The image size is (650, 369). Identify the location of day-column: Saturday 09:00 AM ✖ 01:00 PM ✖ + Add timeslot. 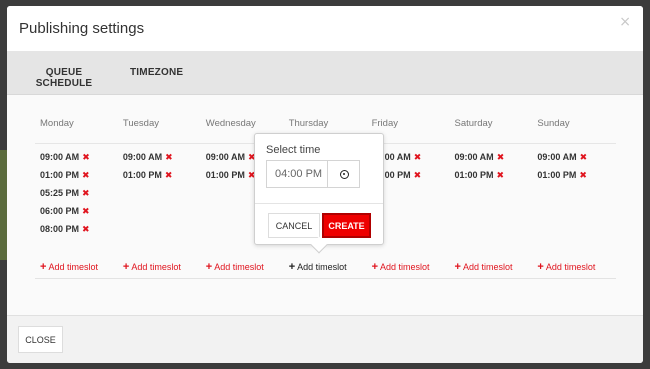
(491, 195).